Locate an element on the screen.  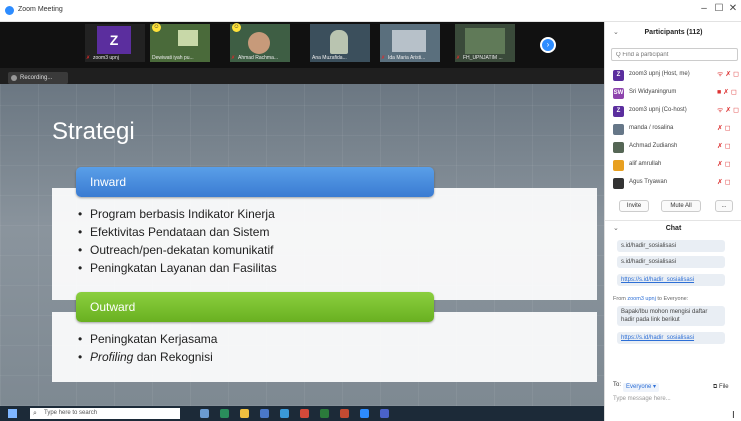
inward-heading: Inward is located at coordinates (255, 182).